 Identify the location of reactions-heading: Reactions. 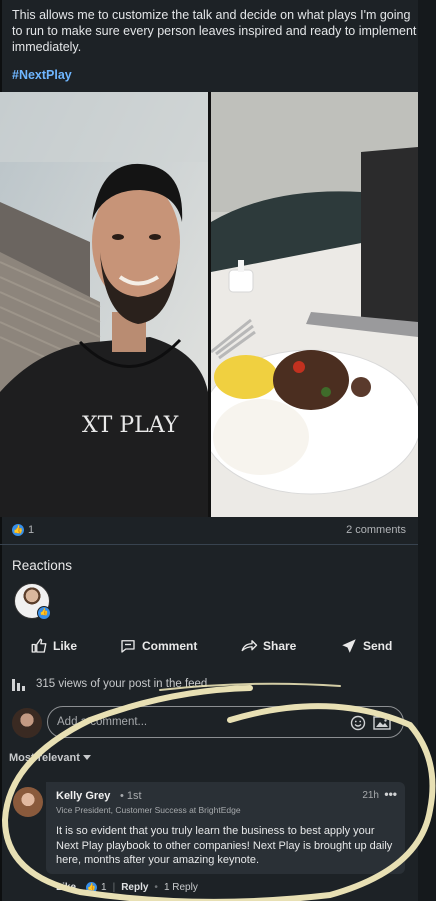
(42, 565).